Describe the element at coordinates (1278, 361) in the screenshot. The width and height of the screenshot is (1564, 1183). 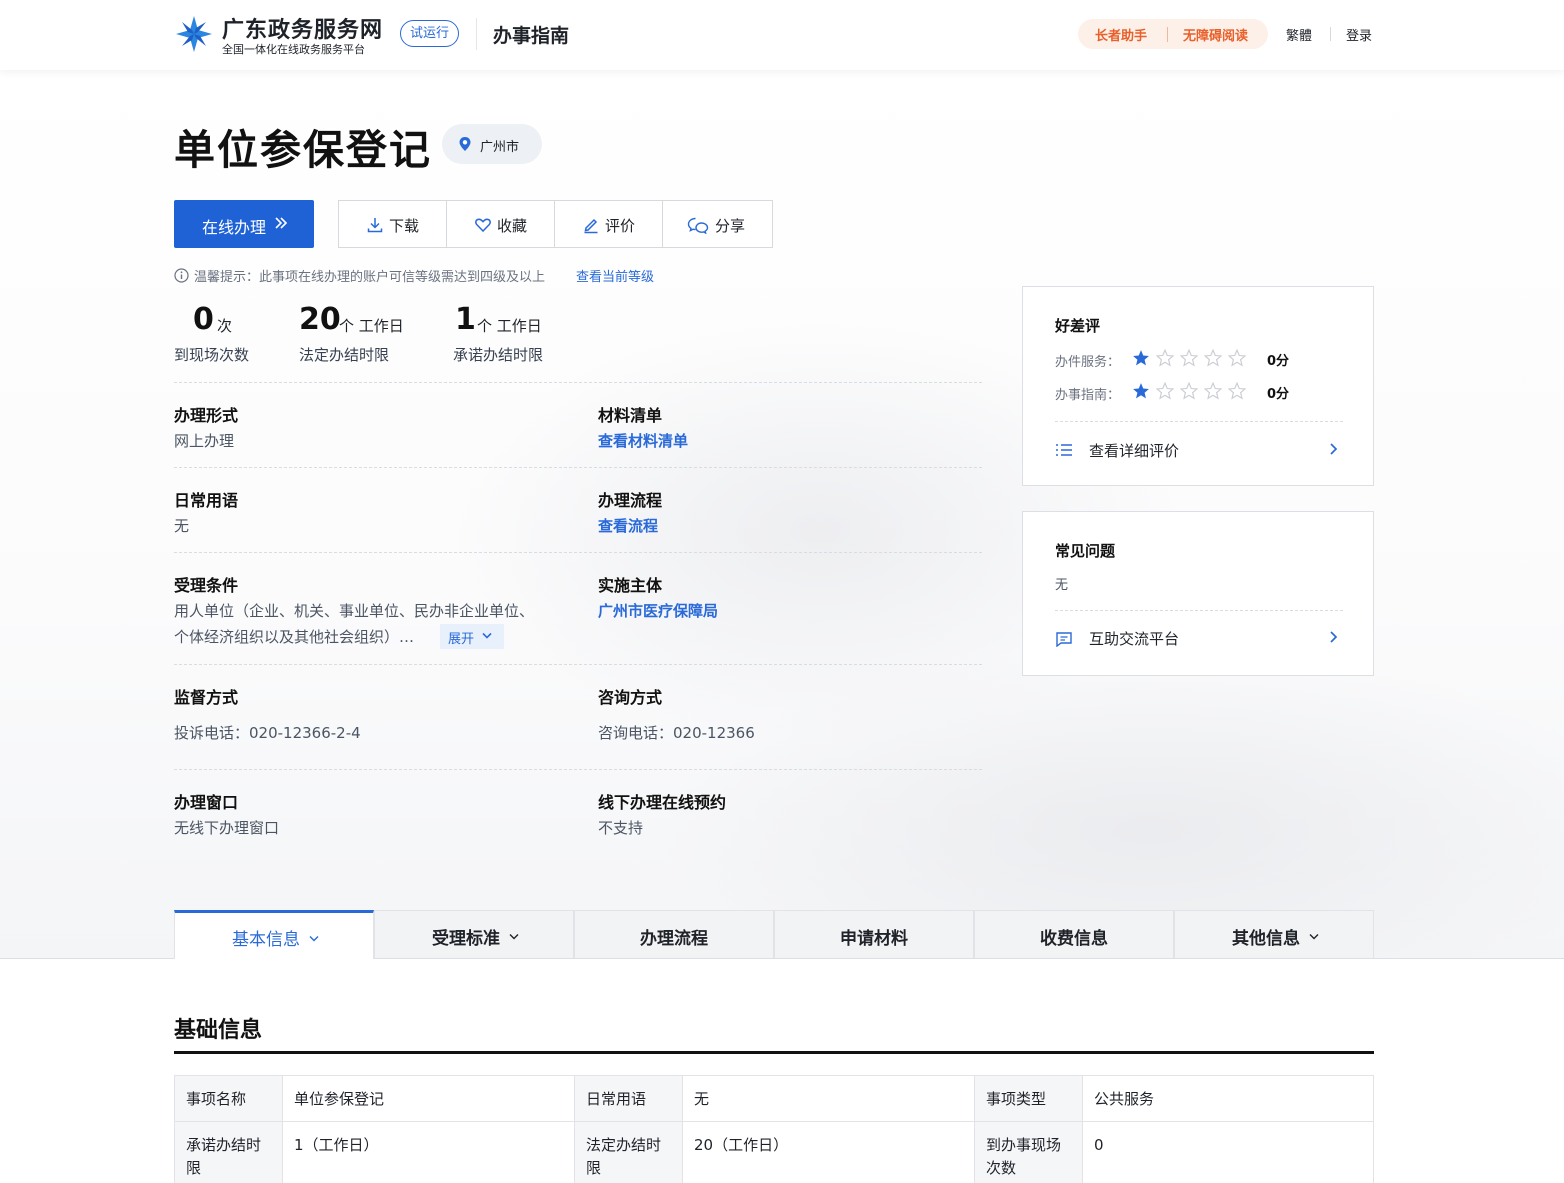
I see `service-score: 0分` at that location.